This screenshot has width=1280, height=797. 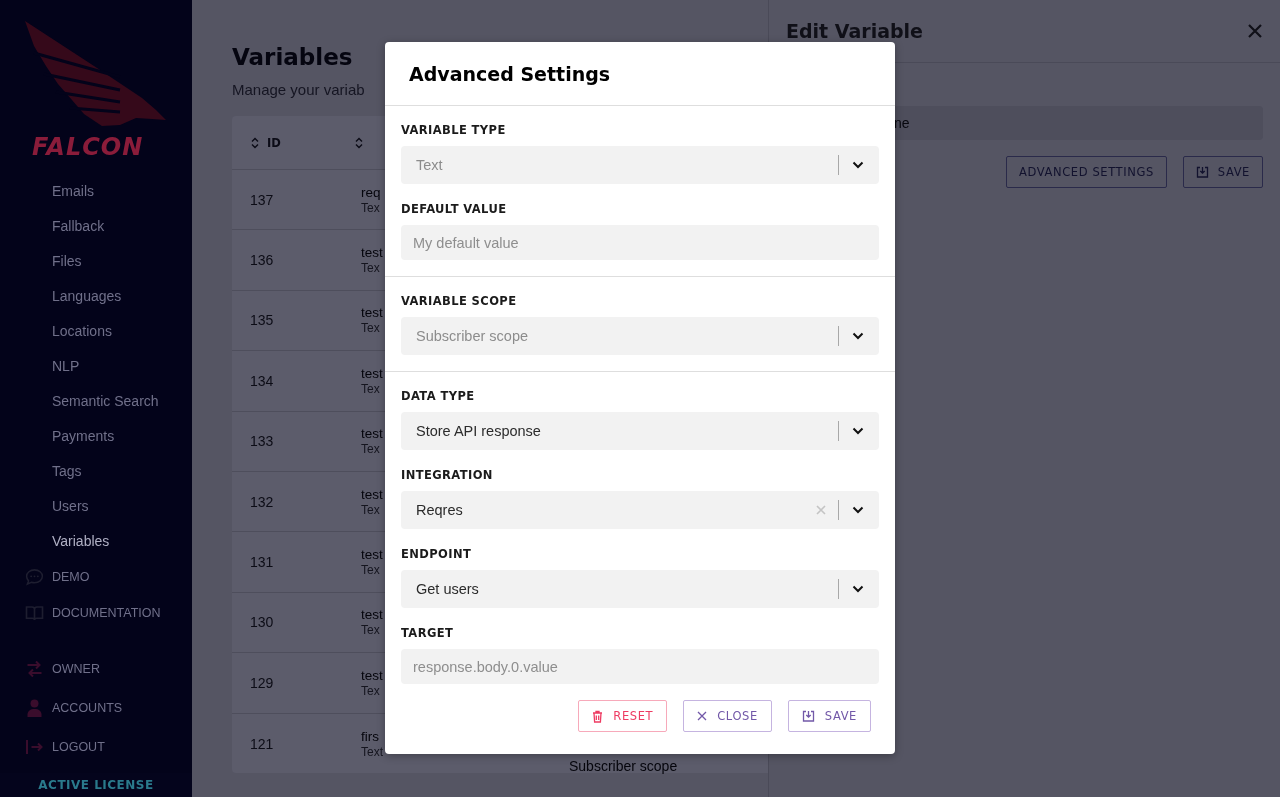 I want to click on page-title: Variables, so click(x=292, y=57).